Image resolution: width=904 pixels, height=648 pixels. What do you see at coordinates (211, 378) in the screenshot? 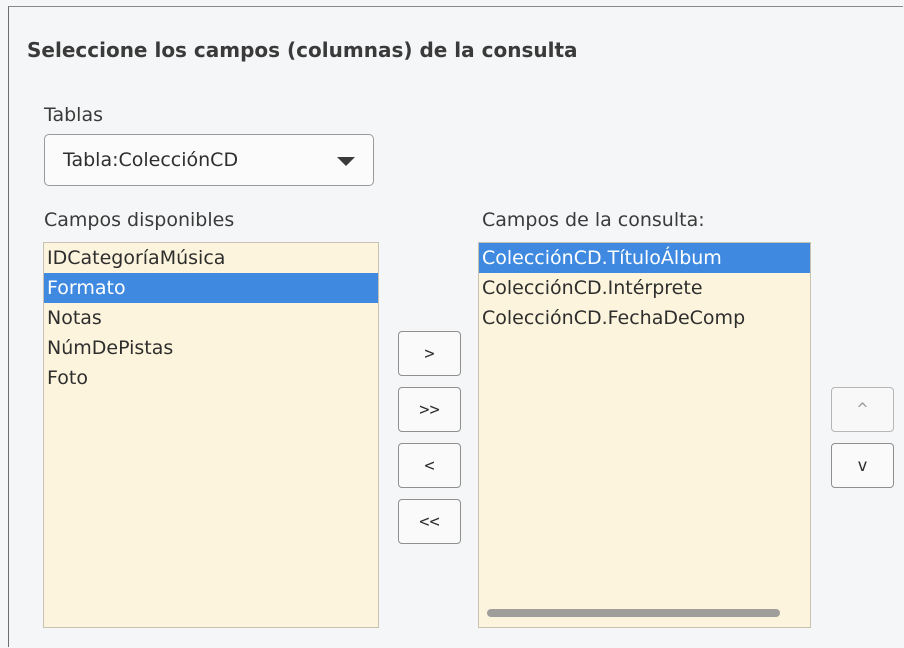
I see `list-item: Foto` at bounding box center [211, 378].